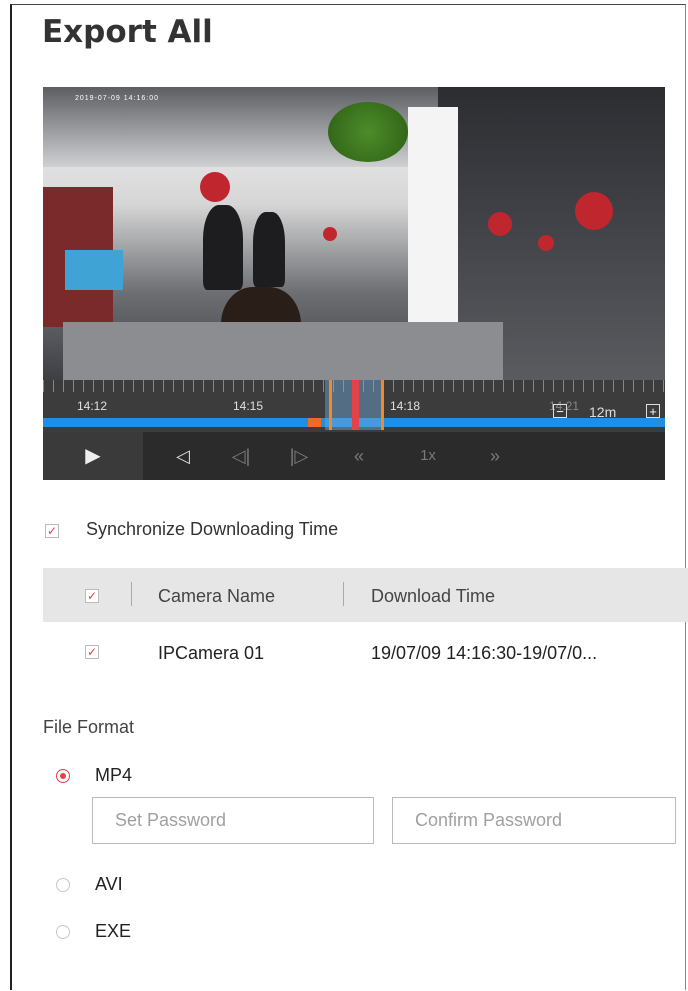 This screenshot has width=688, height=991. What do you see at coordinates (405, 406) in the screenshot?
I see `timeline-label: 14:18` at bounding box center [405, 406].